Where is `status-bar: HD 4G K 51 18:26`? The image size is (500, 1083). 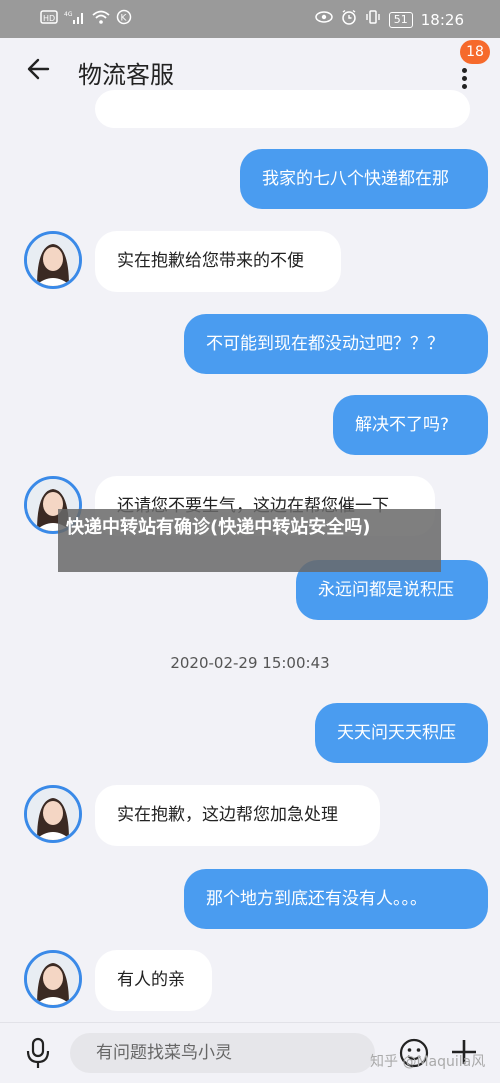
status-bar: HD 4G K 51 18:26 is located at coordinates (250, 19).